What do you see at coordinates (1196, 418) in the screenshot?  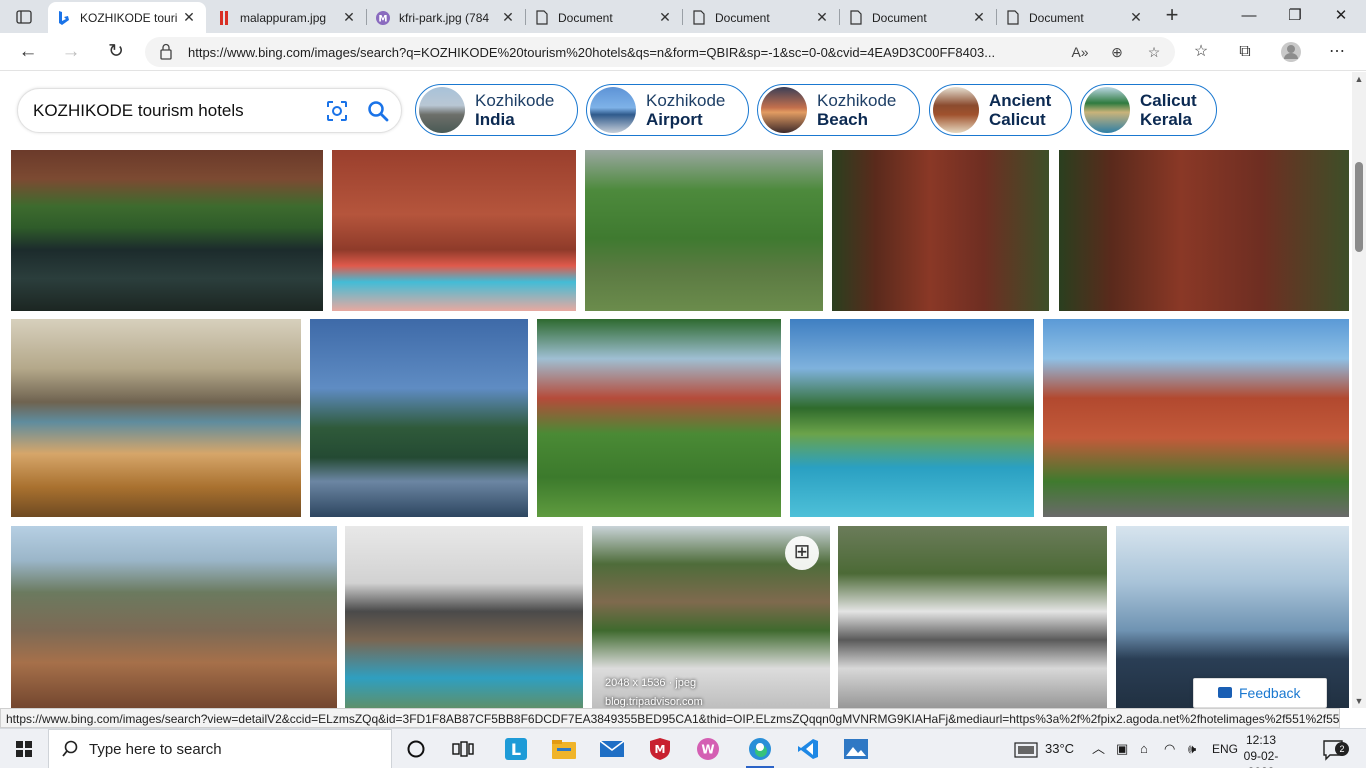 I see `image-result-red-hotel-tower` at bounding box center [1196, 418].